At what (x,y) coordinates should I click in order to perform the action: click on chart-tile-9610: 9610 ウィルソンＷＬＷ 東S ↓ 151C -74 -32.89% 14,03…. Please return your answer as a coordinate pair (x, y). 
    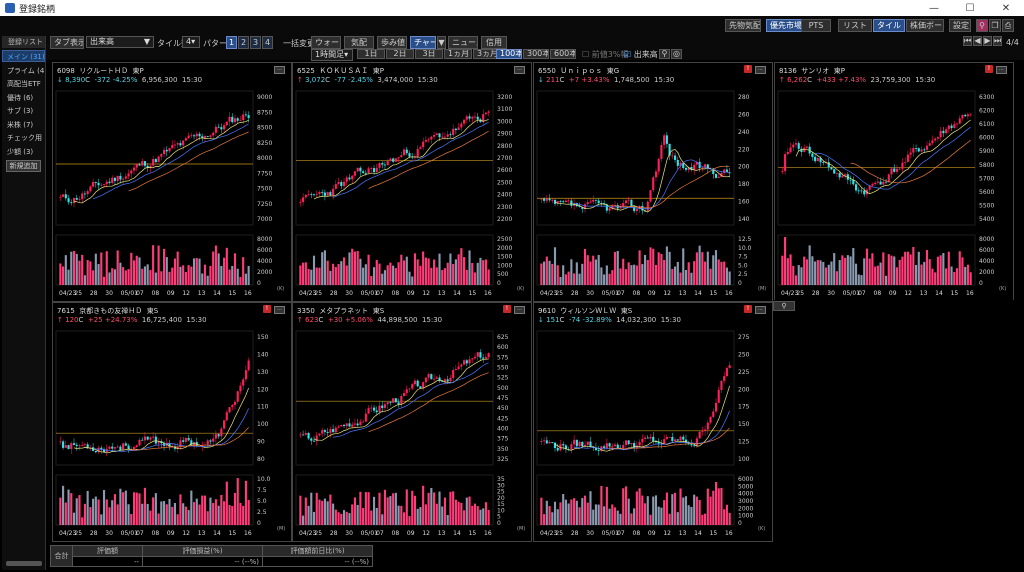
    Looking at the image, I should click on (653, 422).